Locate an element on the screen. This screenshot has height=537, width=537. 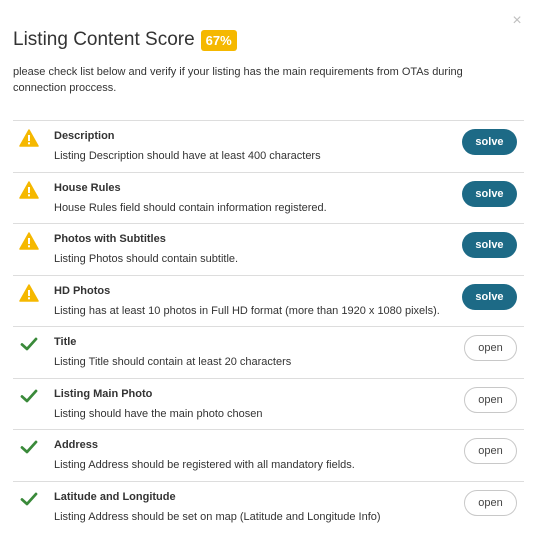
item-title: Title is located at coordinates (65, 342).